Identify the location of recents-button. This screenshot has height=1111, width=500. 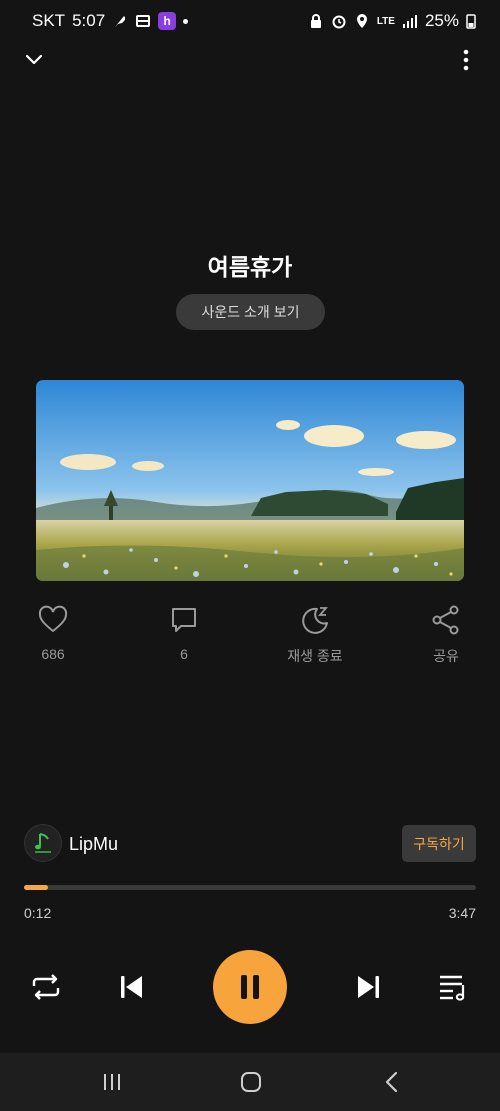
(112, 1082).